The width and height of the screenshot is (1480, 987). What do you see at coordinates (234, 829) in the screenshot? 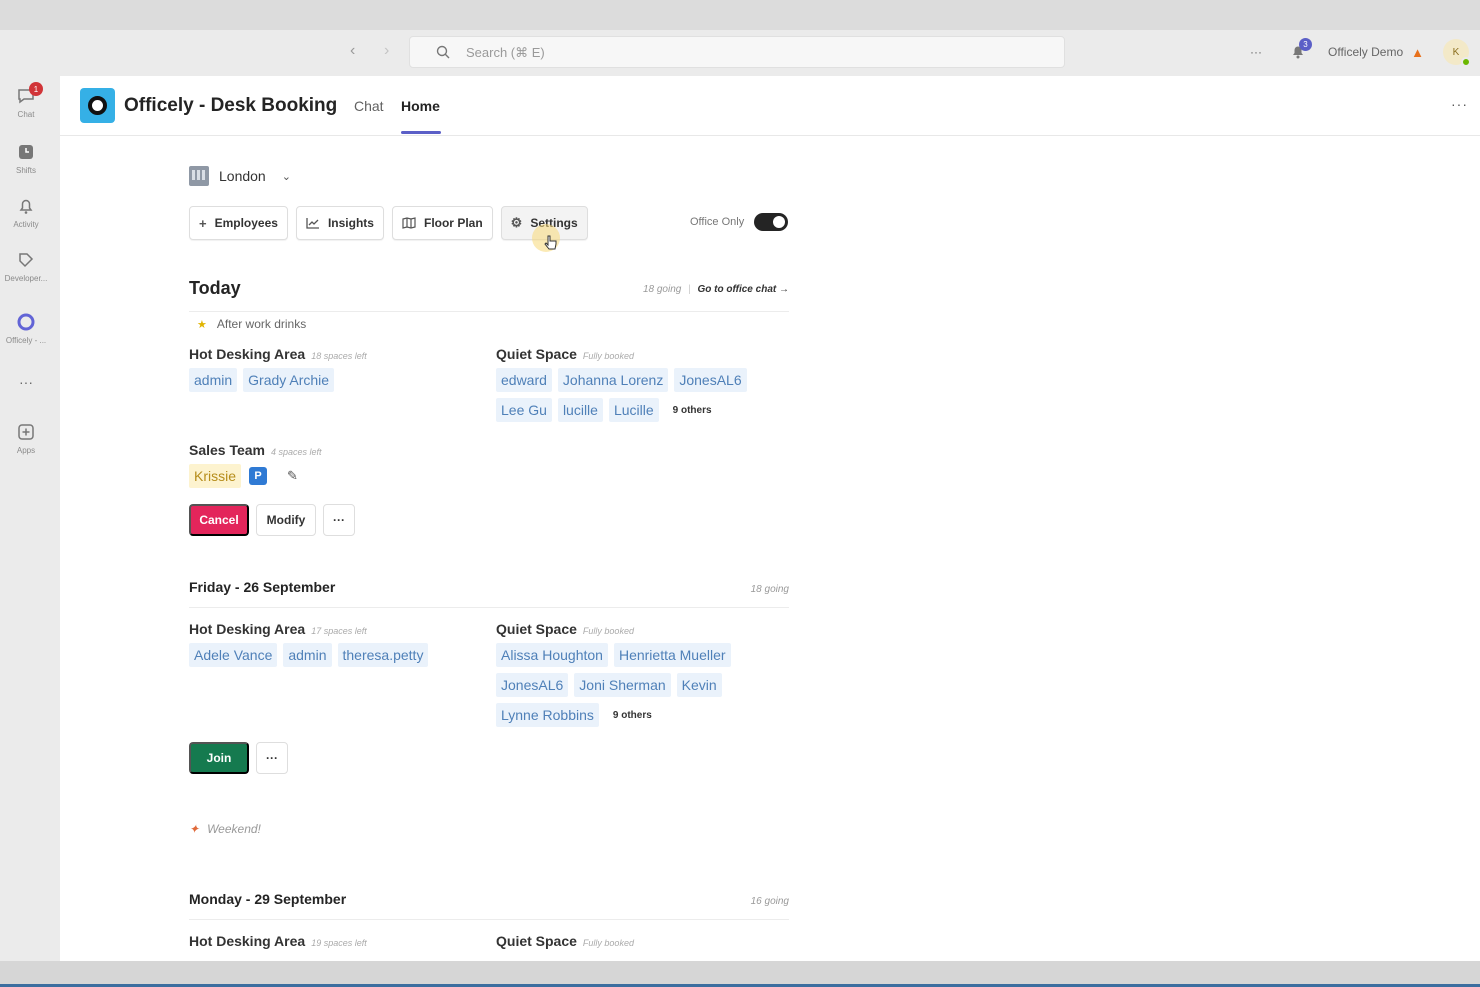
I see `weekend-label: Weekend!` at bounding box center [234, 829].